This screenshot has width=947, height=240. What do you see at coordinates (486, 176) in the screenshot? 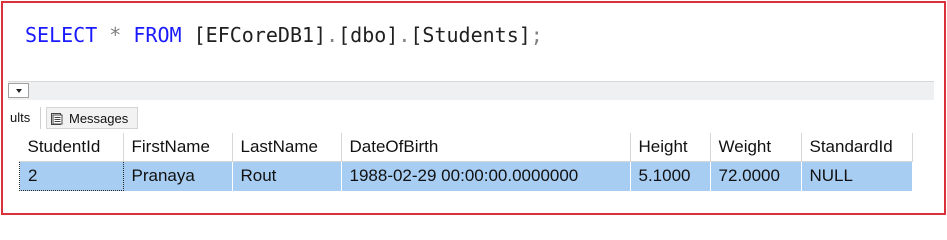
I see `grid-cell: 1988-02-29 00:00:00.0000000` at bounding box center [486, 176].